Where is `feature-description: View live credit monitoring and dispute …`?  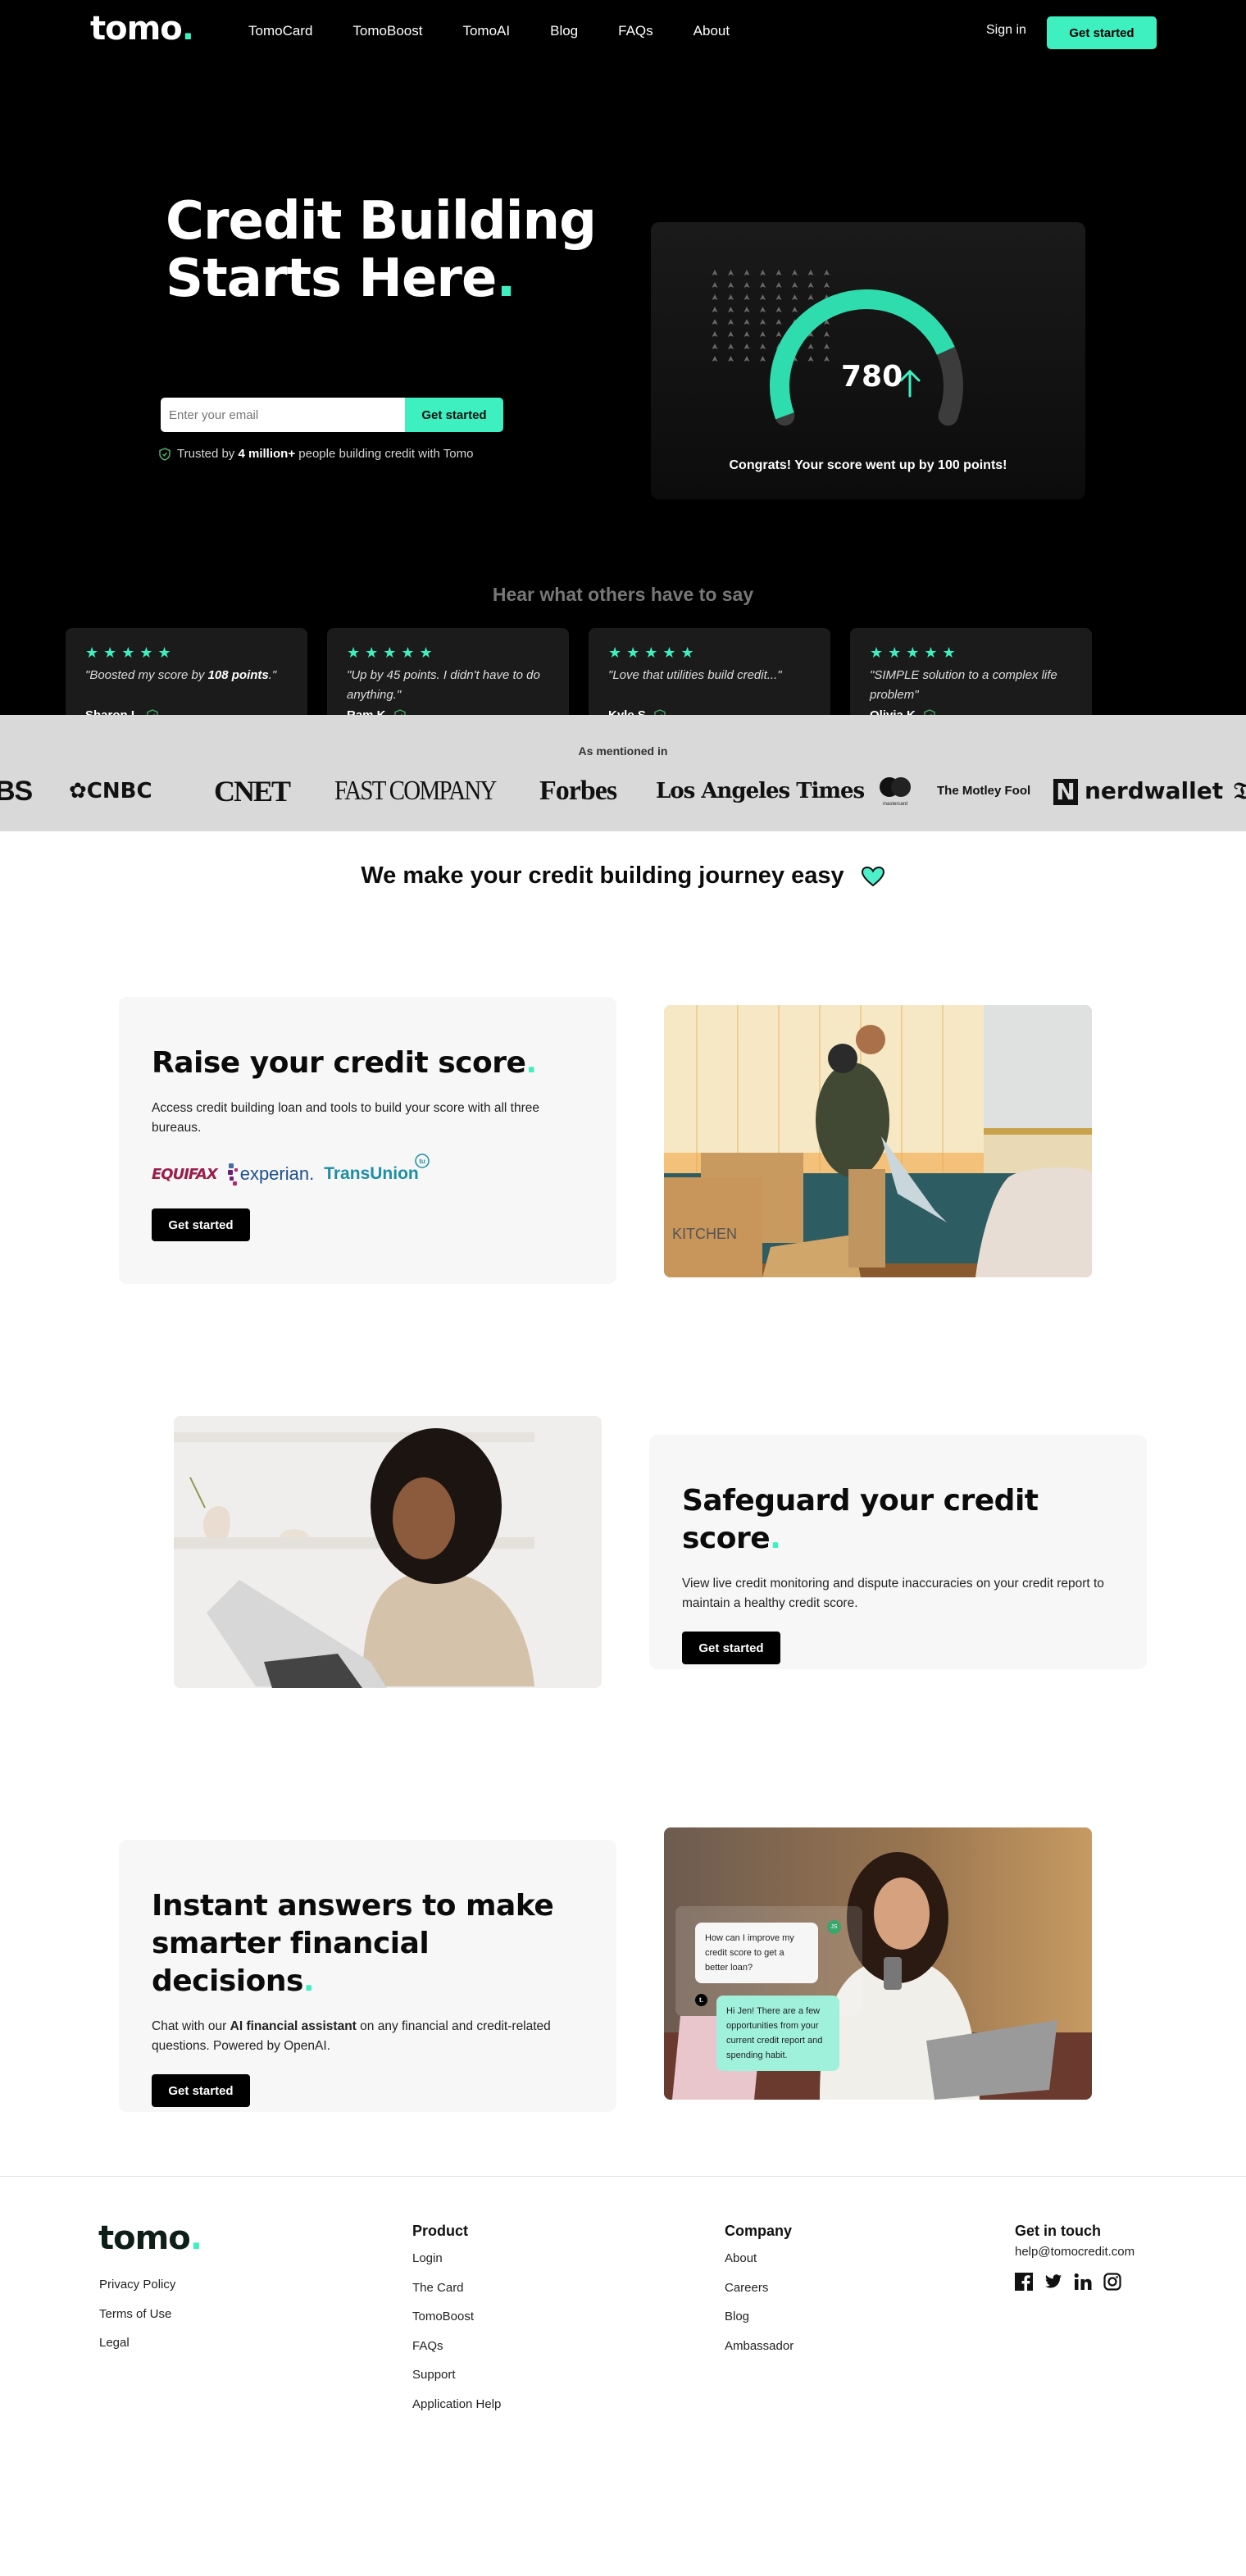 feature-description: View live credit monitoring and dispute … is located at coordinates (893, 1593).